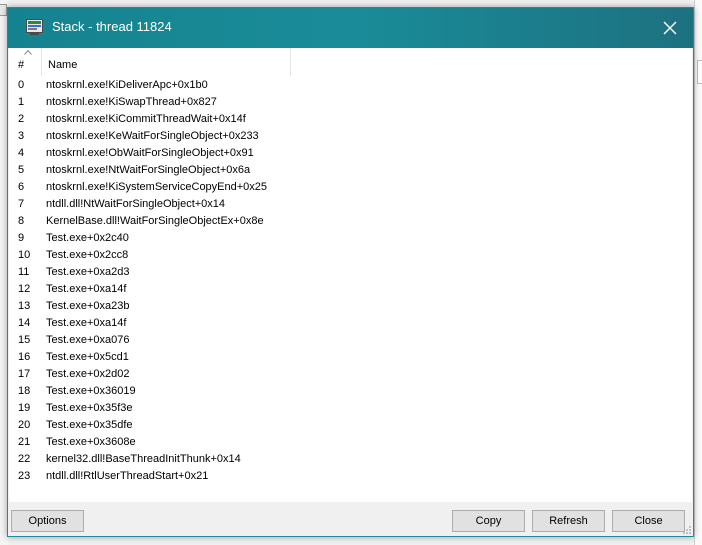 The width and height of the screenshot is (702, 545). I want to click on frame-index: 12, so click(24, 289).